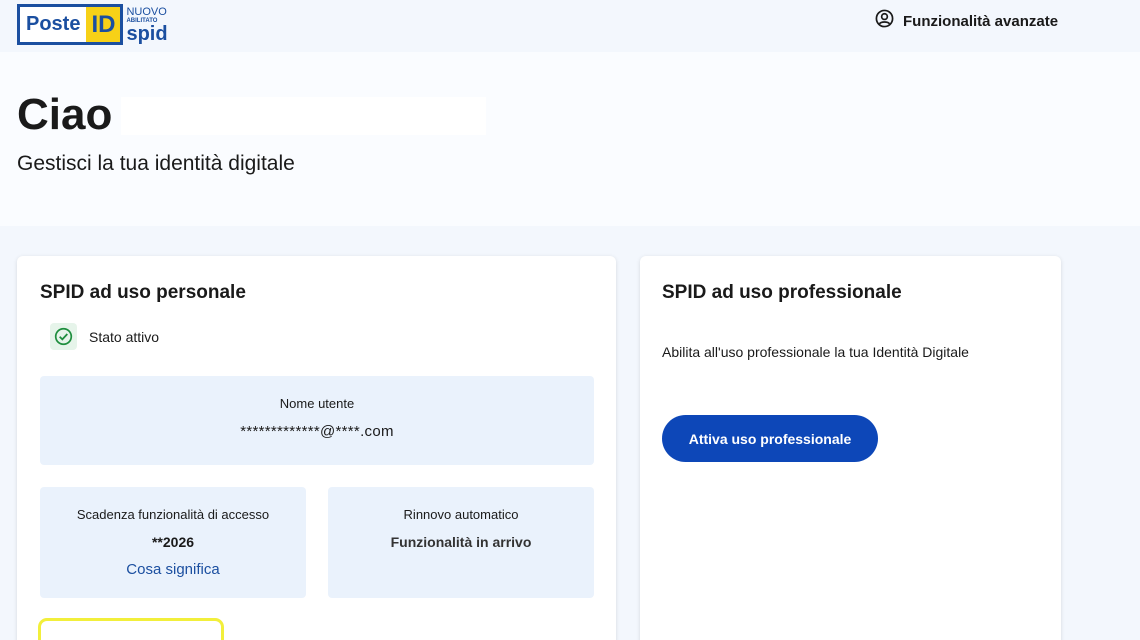 The width and height of the screenshot is (1140, 640). What do you see at coordinates (981, 21) in the screenshot?
I see `advanced-features-label: Funzionalità avanzate` at bounding box center [981, 21].